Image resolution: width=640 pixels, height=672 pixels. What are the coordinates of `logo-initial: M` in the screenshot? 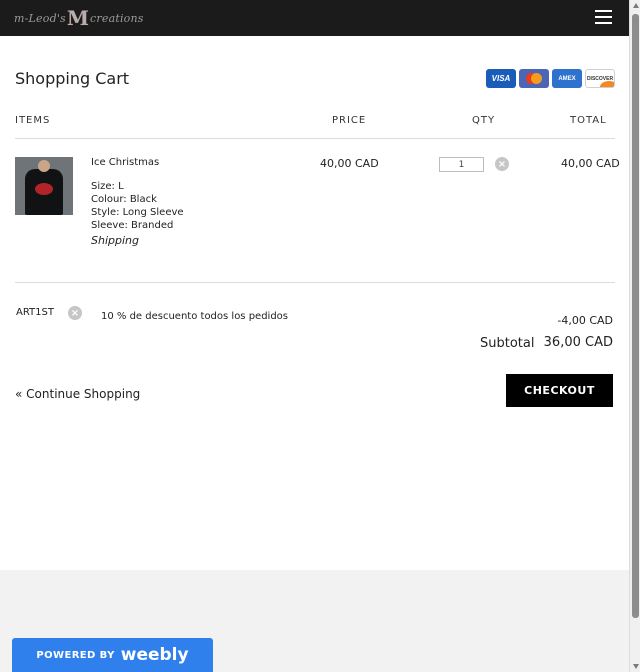 It's located at (78, 18).